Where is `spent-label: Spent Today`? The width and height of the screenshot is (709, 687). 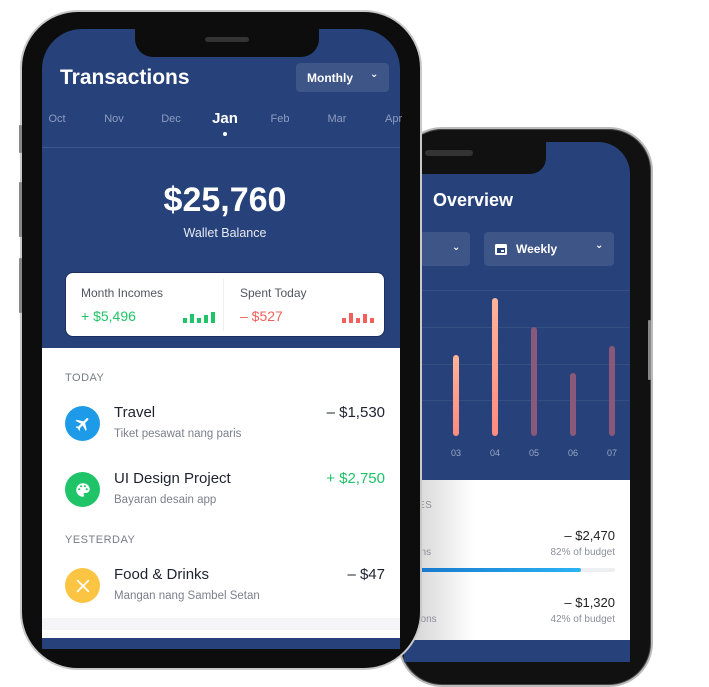
spent-label: Spent Today is located at coordinates (273, 293).